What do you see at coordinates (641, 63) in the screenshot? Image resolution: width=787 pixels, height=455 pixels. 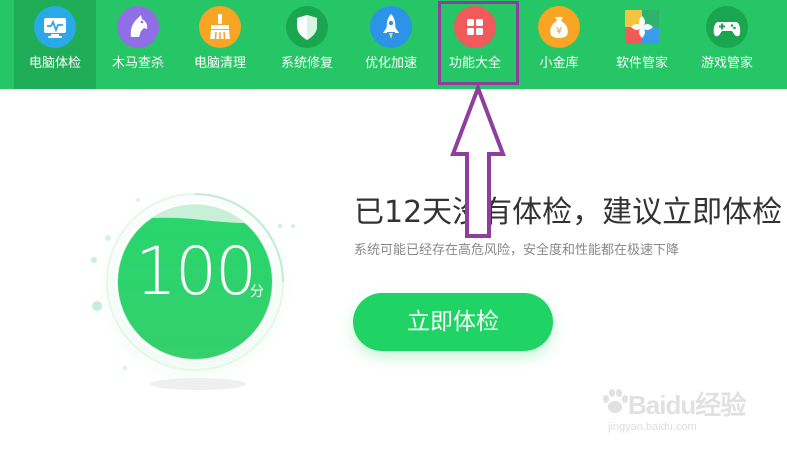 I see `nav-item-label: 软件管家` at bounding box center [641, 63].